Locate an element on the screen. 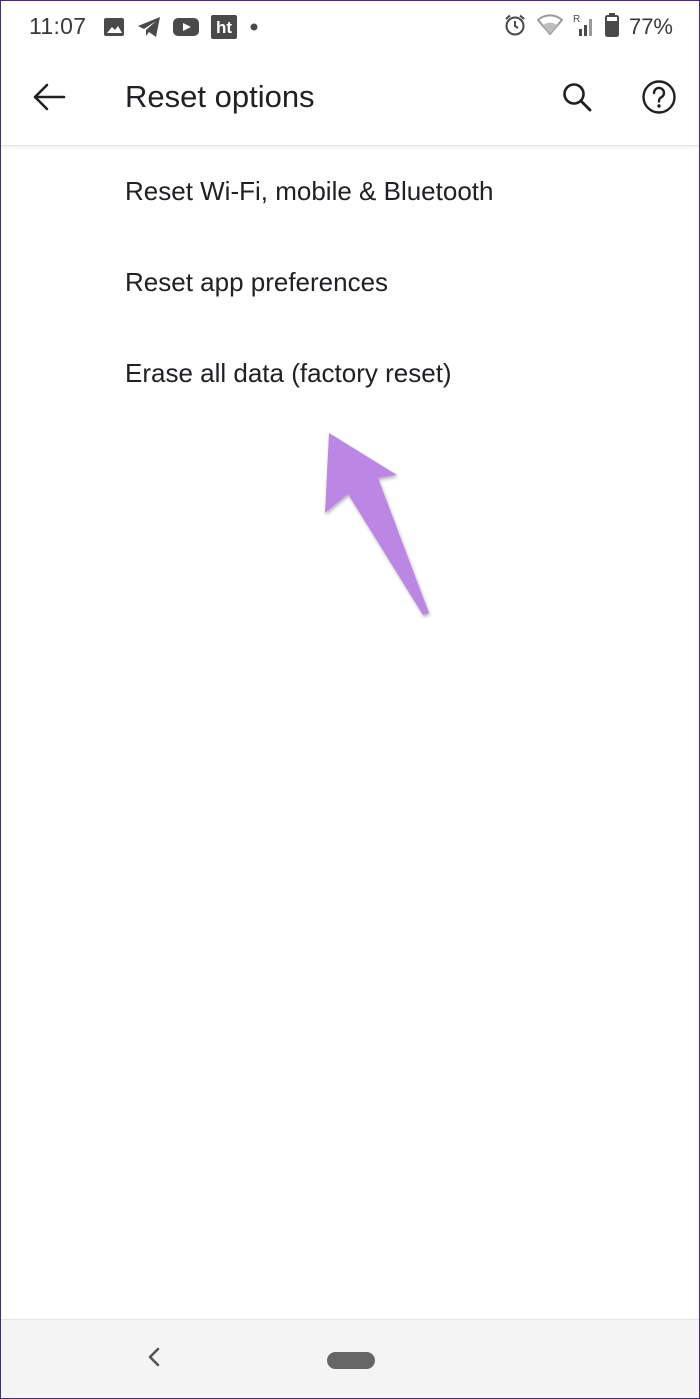 This screenshot has width=700, height=1399. search-icon is located at coordinates (577, 99).